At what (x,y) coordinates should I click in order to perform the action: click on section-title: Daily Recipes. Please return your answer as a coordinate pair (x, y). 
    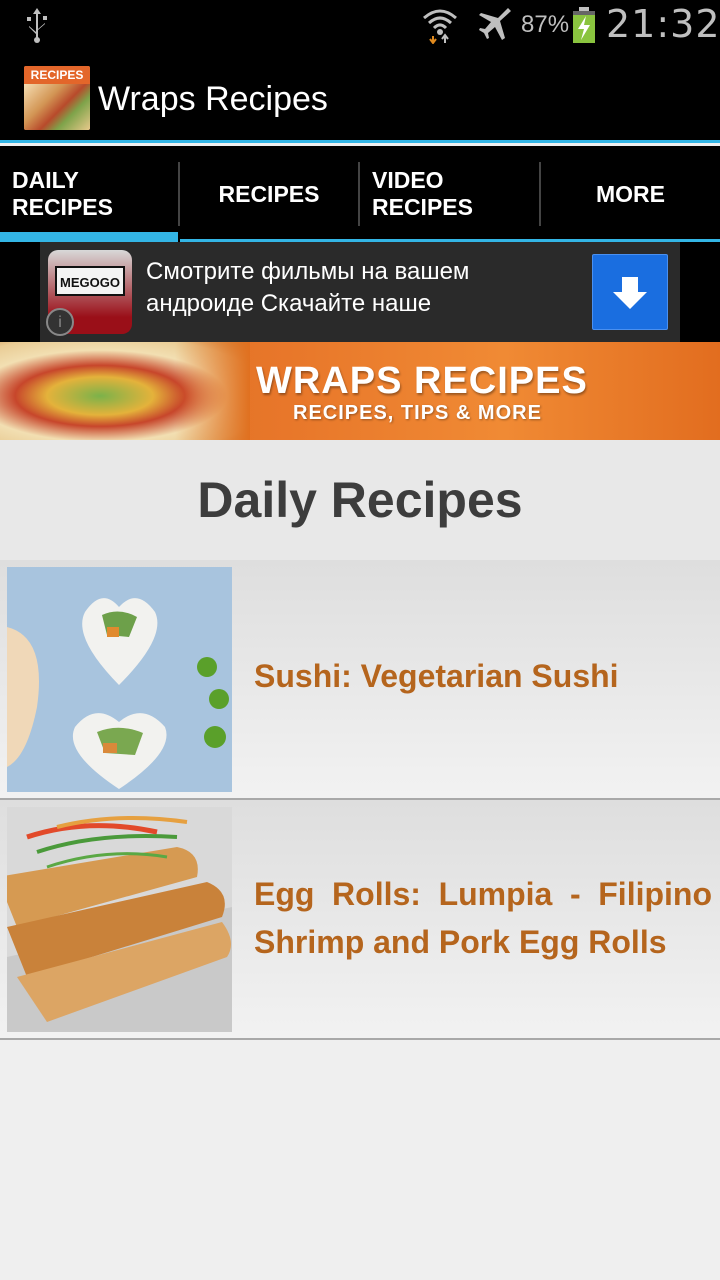
    Looking at the image, I should click on (360, 500).